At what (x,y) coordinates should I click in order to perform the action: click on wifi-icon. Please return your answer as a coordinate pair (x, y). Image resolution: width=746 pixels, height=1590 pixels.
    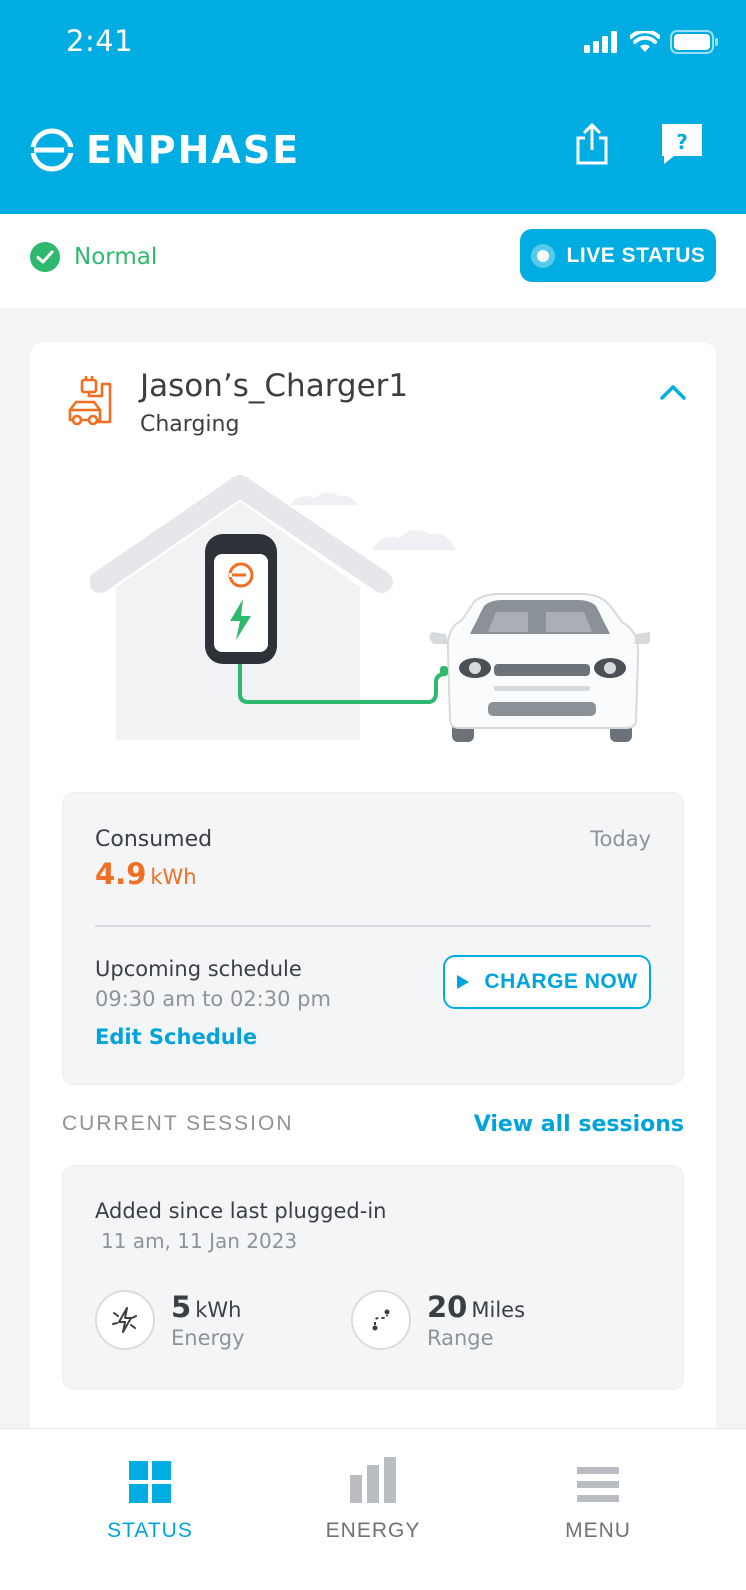
    Looking at the image, I should click on (645, 41).